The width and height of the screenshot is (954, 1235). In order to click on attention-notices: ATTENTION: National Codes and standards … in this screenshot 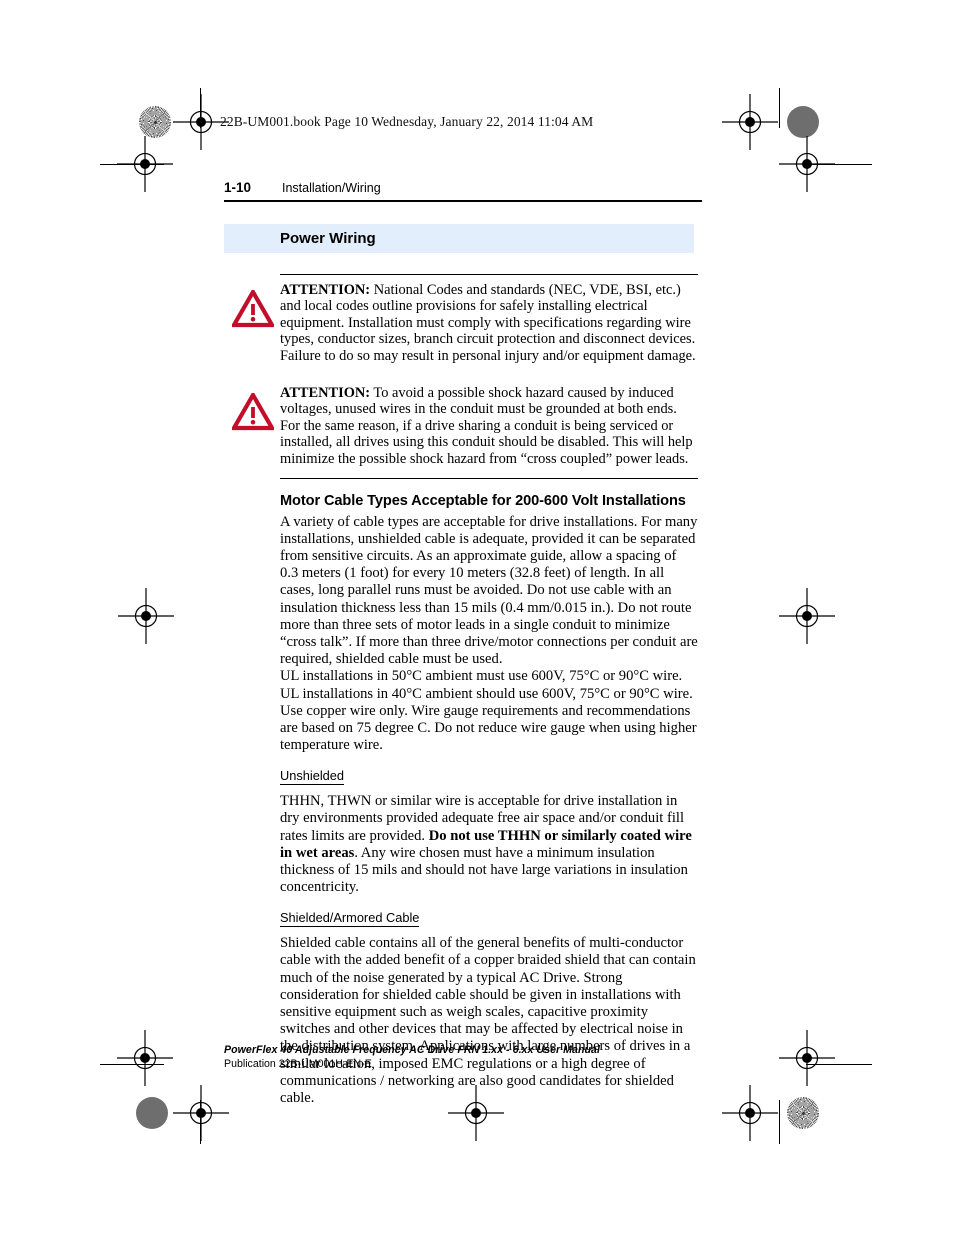, I will do `click(463, 376)`.